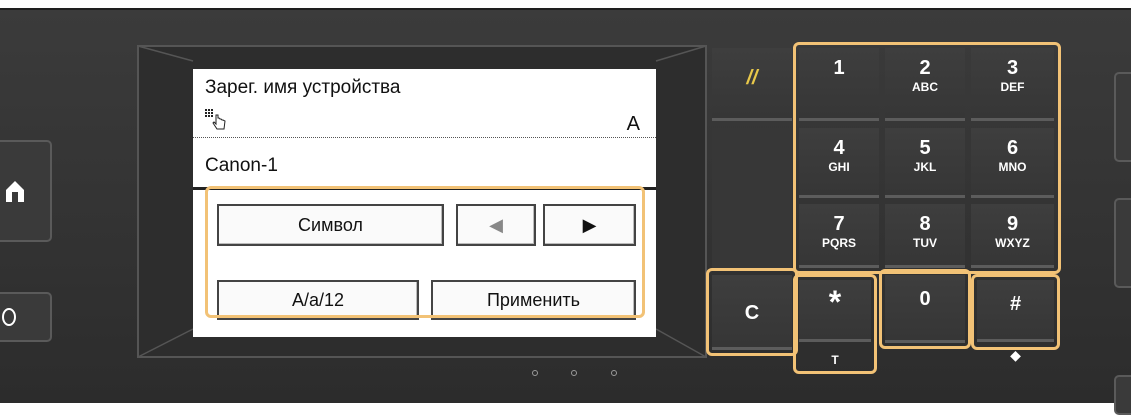 The height and width of the screenshot is (415, 1131). Describe the element at coordinates (9, 317) in the screenshot. I see `power-icon` at that location.